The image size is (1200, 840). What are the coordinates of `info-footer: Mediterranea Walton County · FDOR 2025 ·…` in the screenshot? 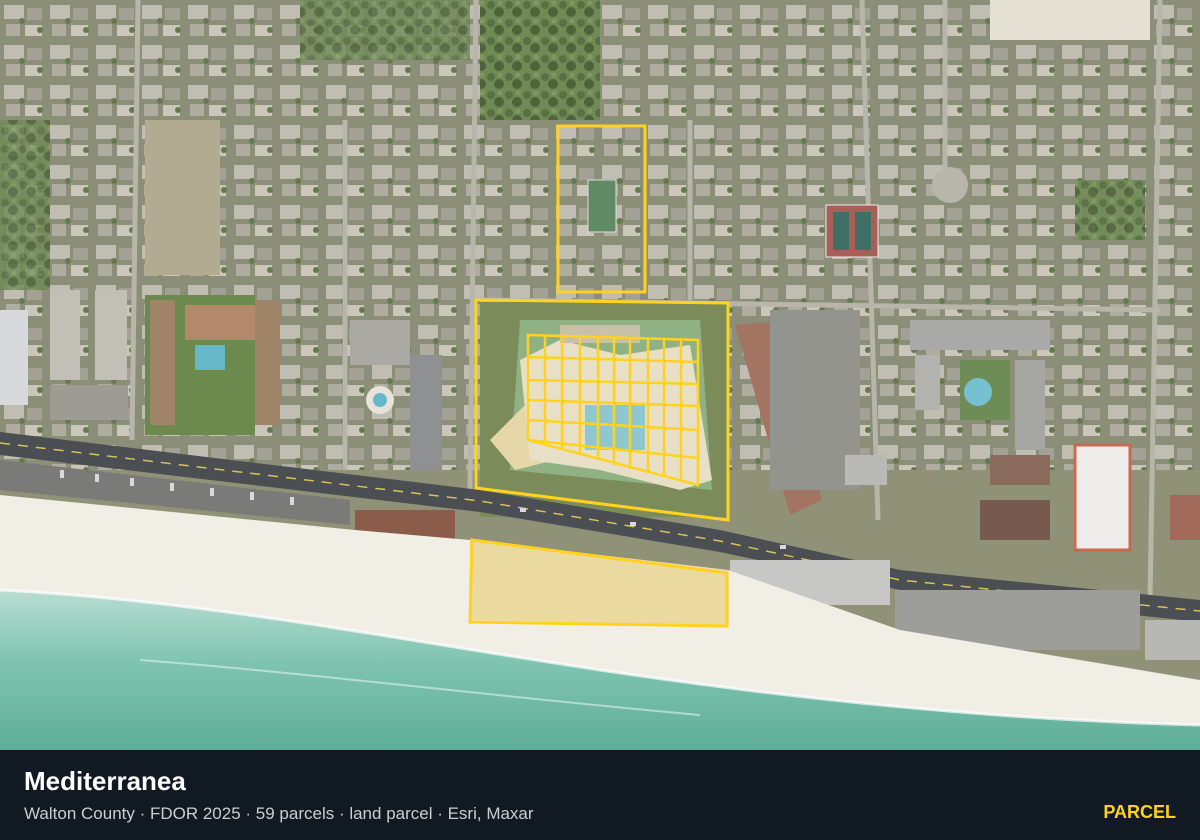 It's located at (600, 795).